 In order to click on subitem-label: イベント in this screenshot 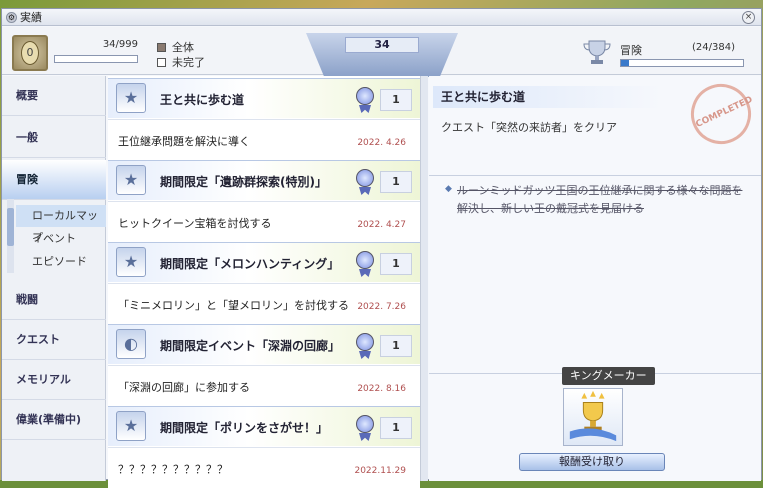, I will do `click(54, 238)`.